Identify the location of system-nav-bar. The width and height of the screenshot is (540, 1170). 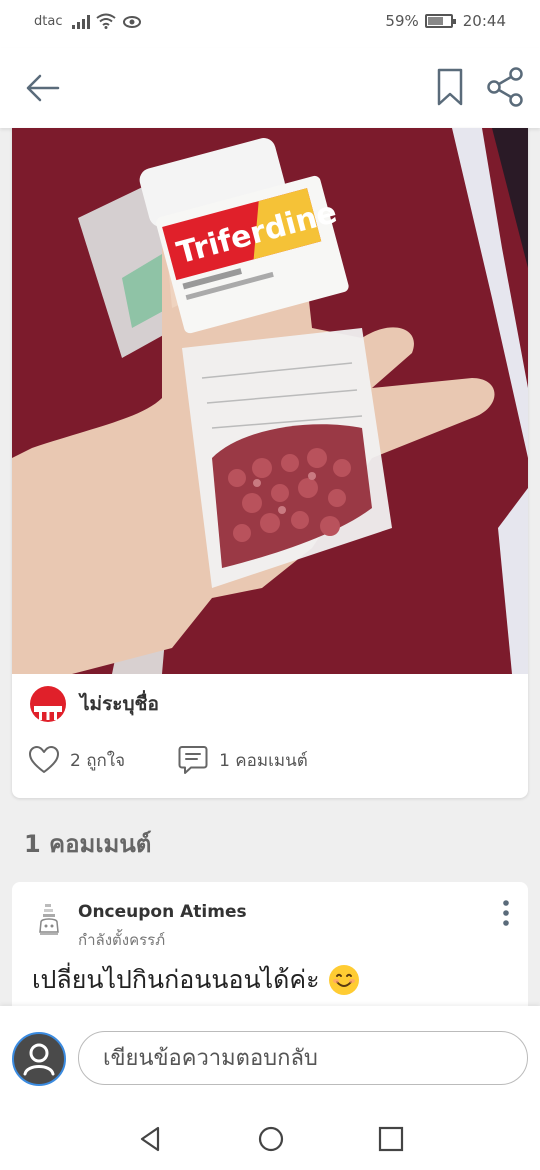
(270, 1139).